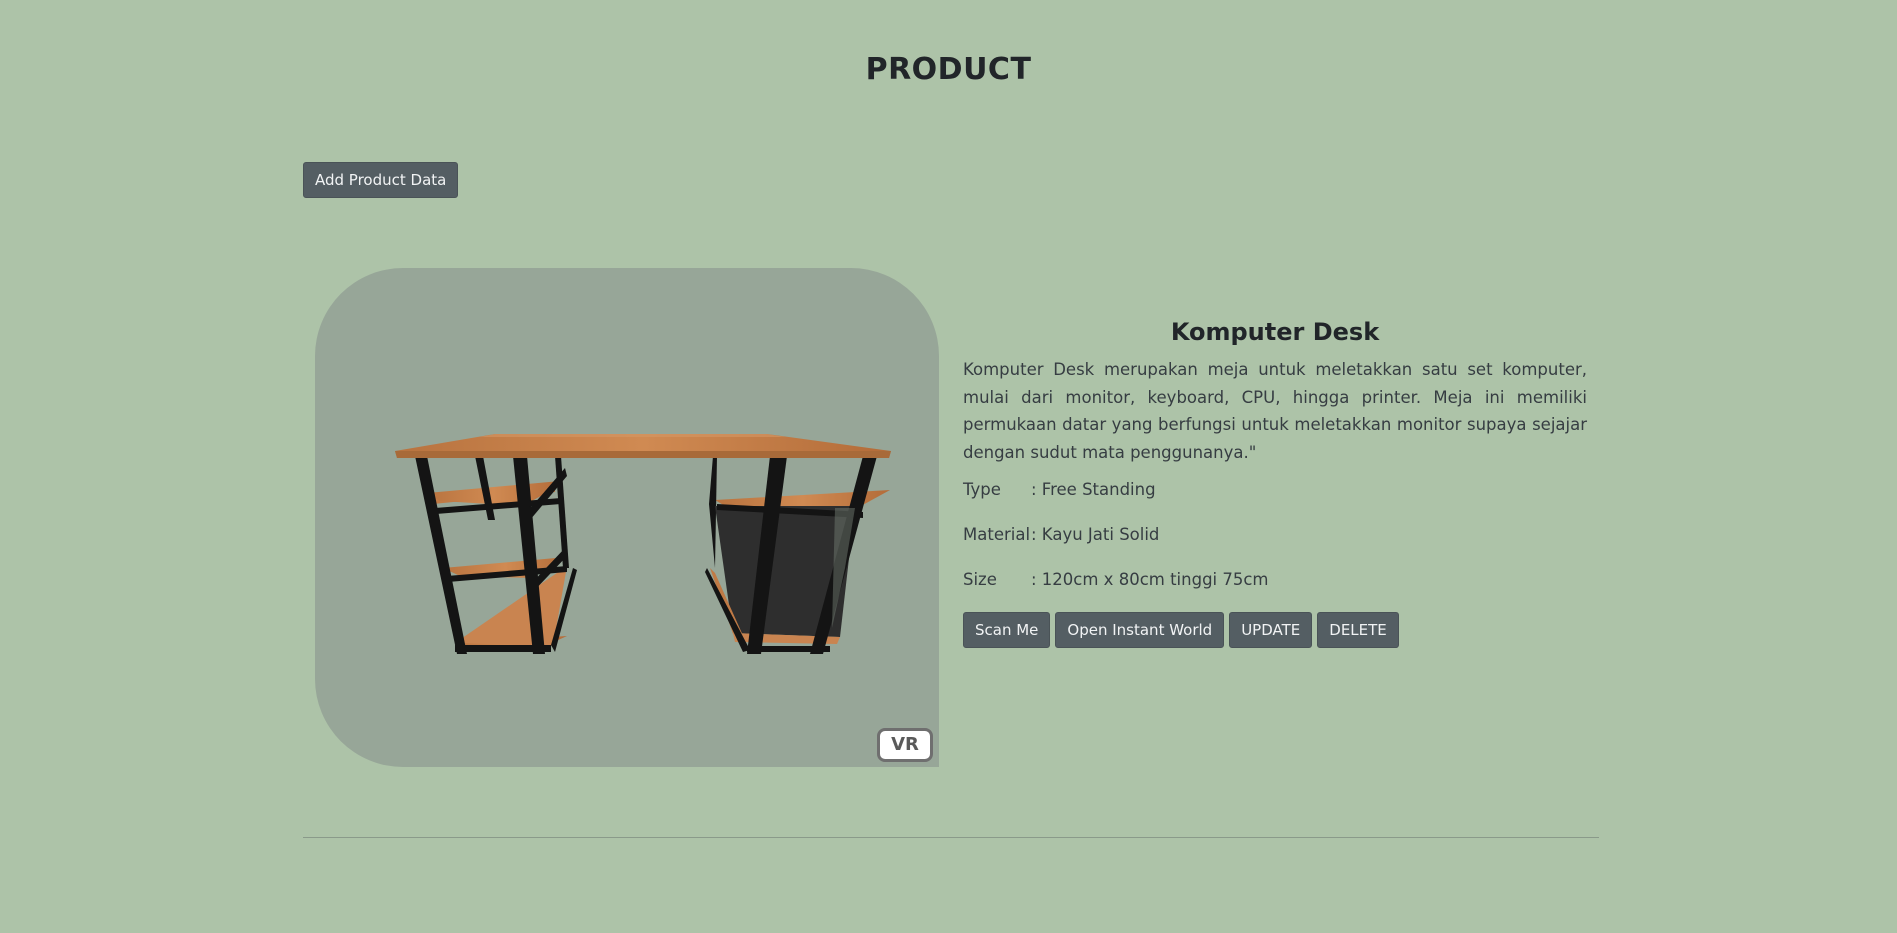  Describe the element at coordinates (948, 69) in the screenshot. I see `page-title: PRODUCT` at that location.